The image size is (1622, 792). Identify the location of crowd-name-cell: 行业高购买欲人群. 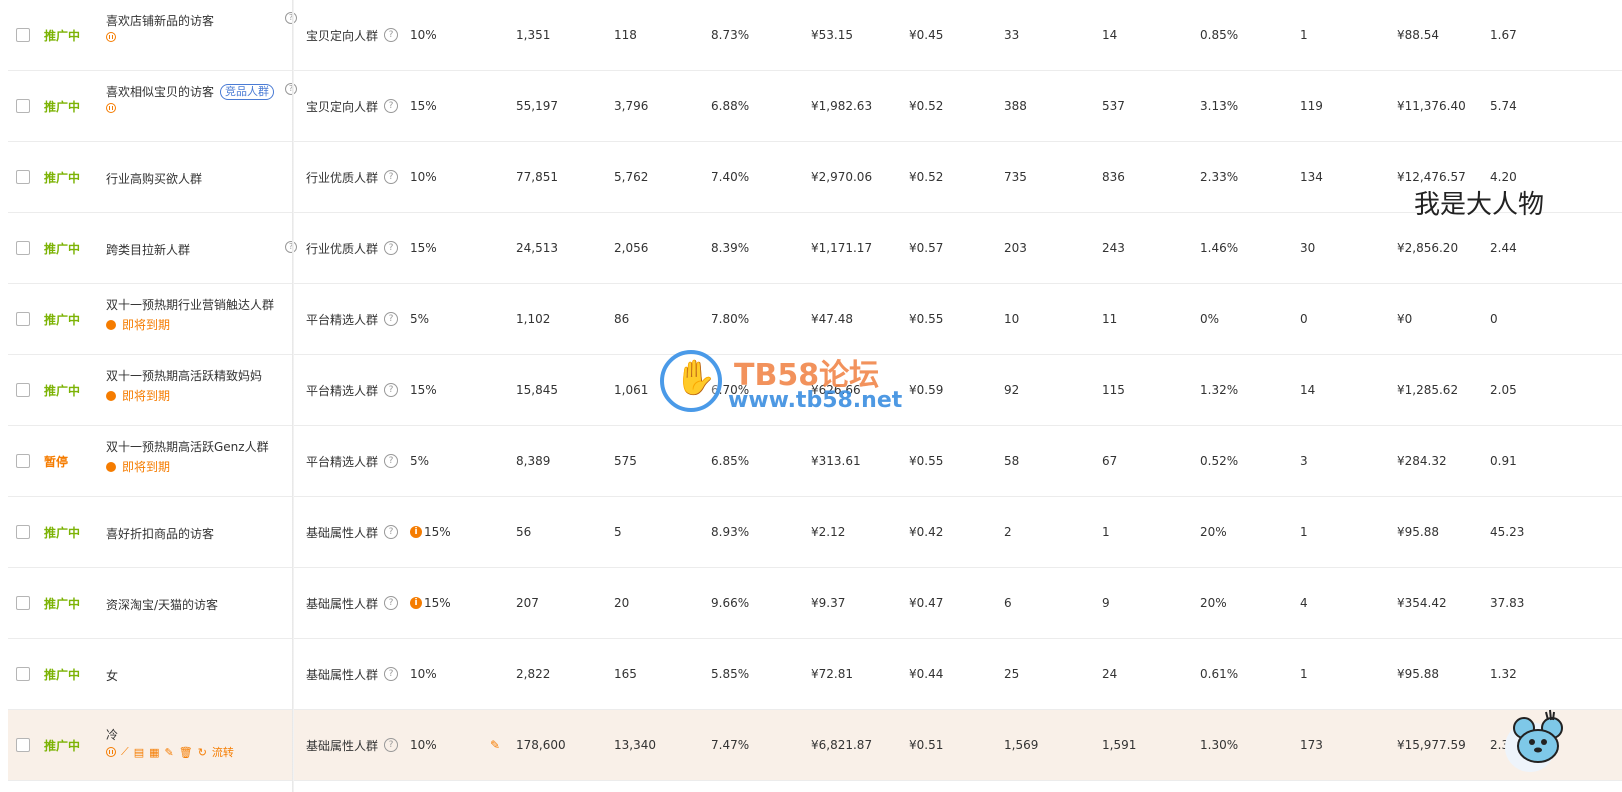
(201, 177).